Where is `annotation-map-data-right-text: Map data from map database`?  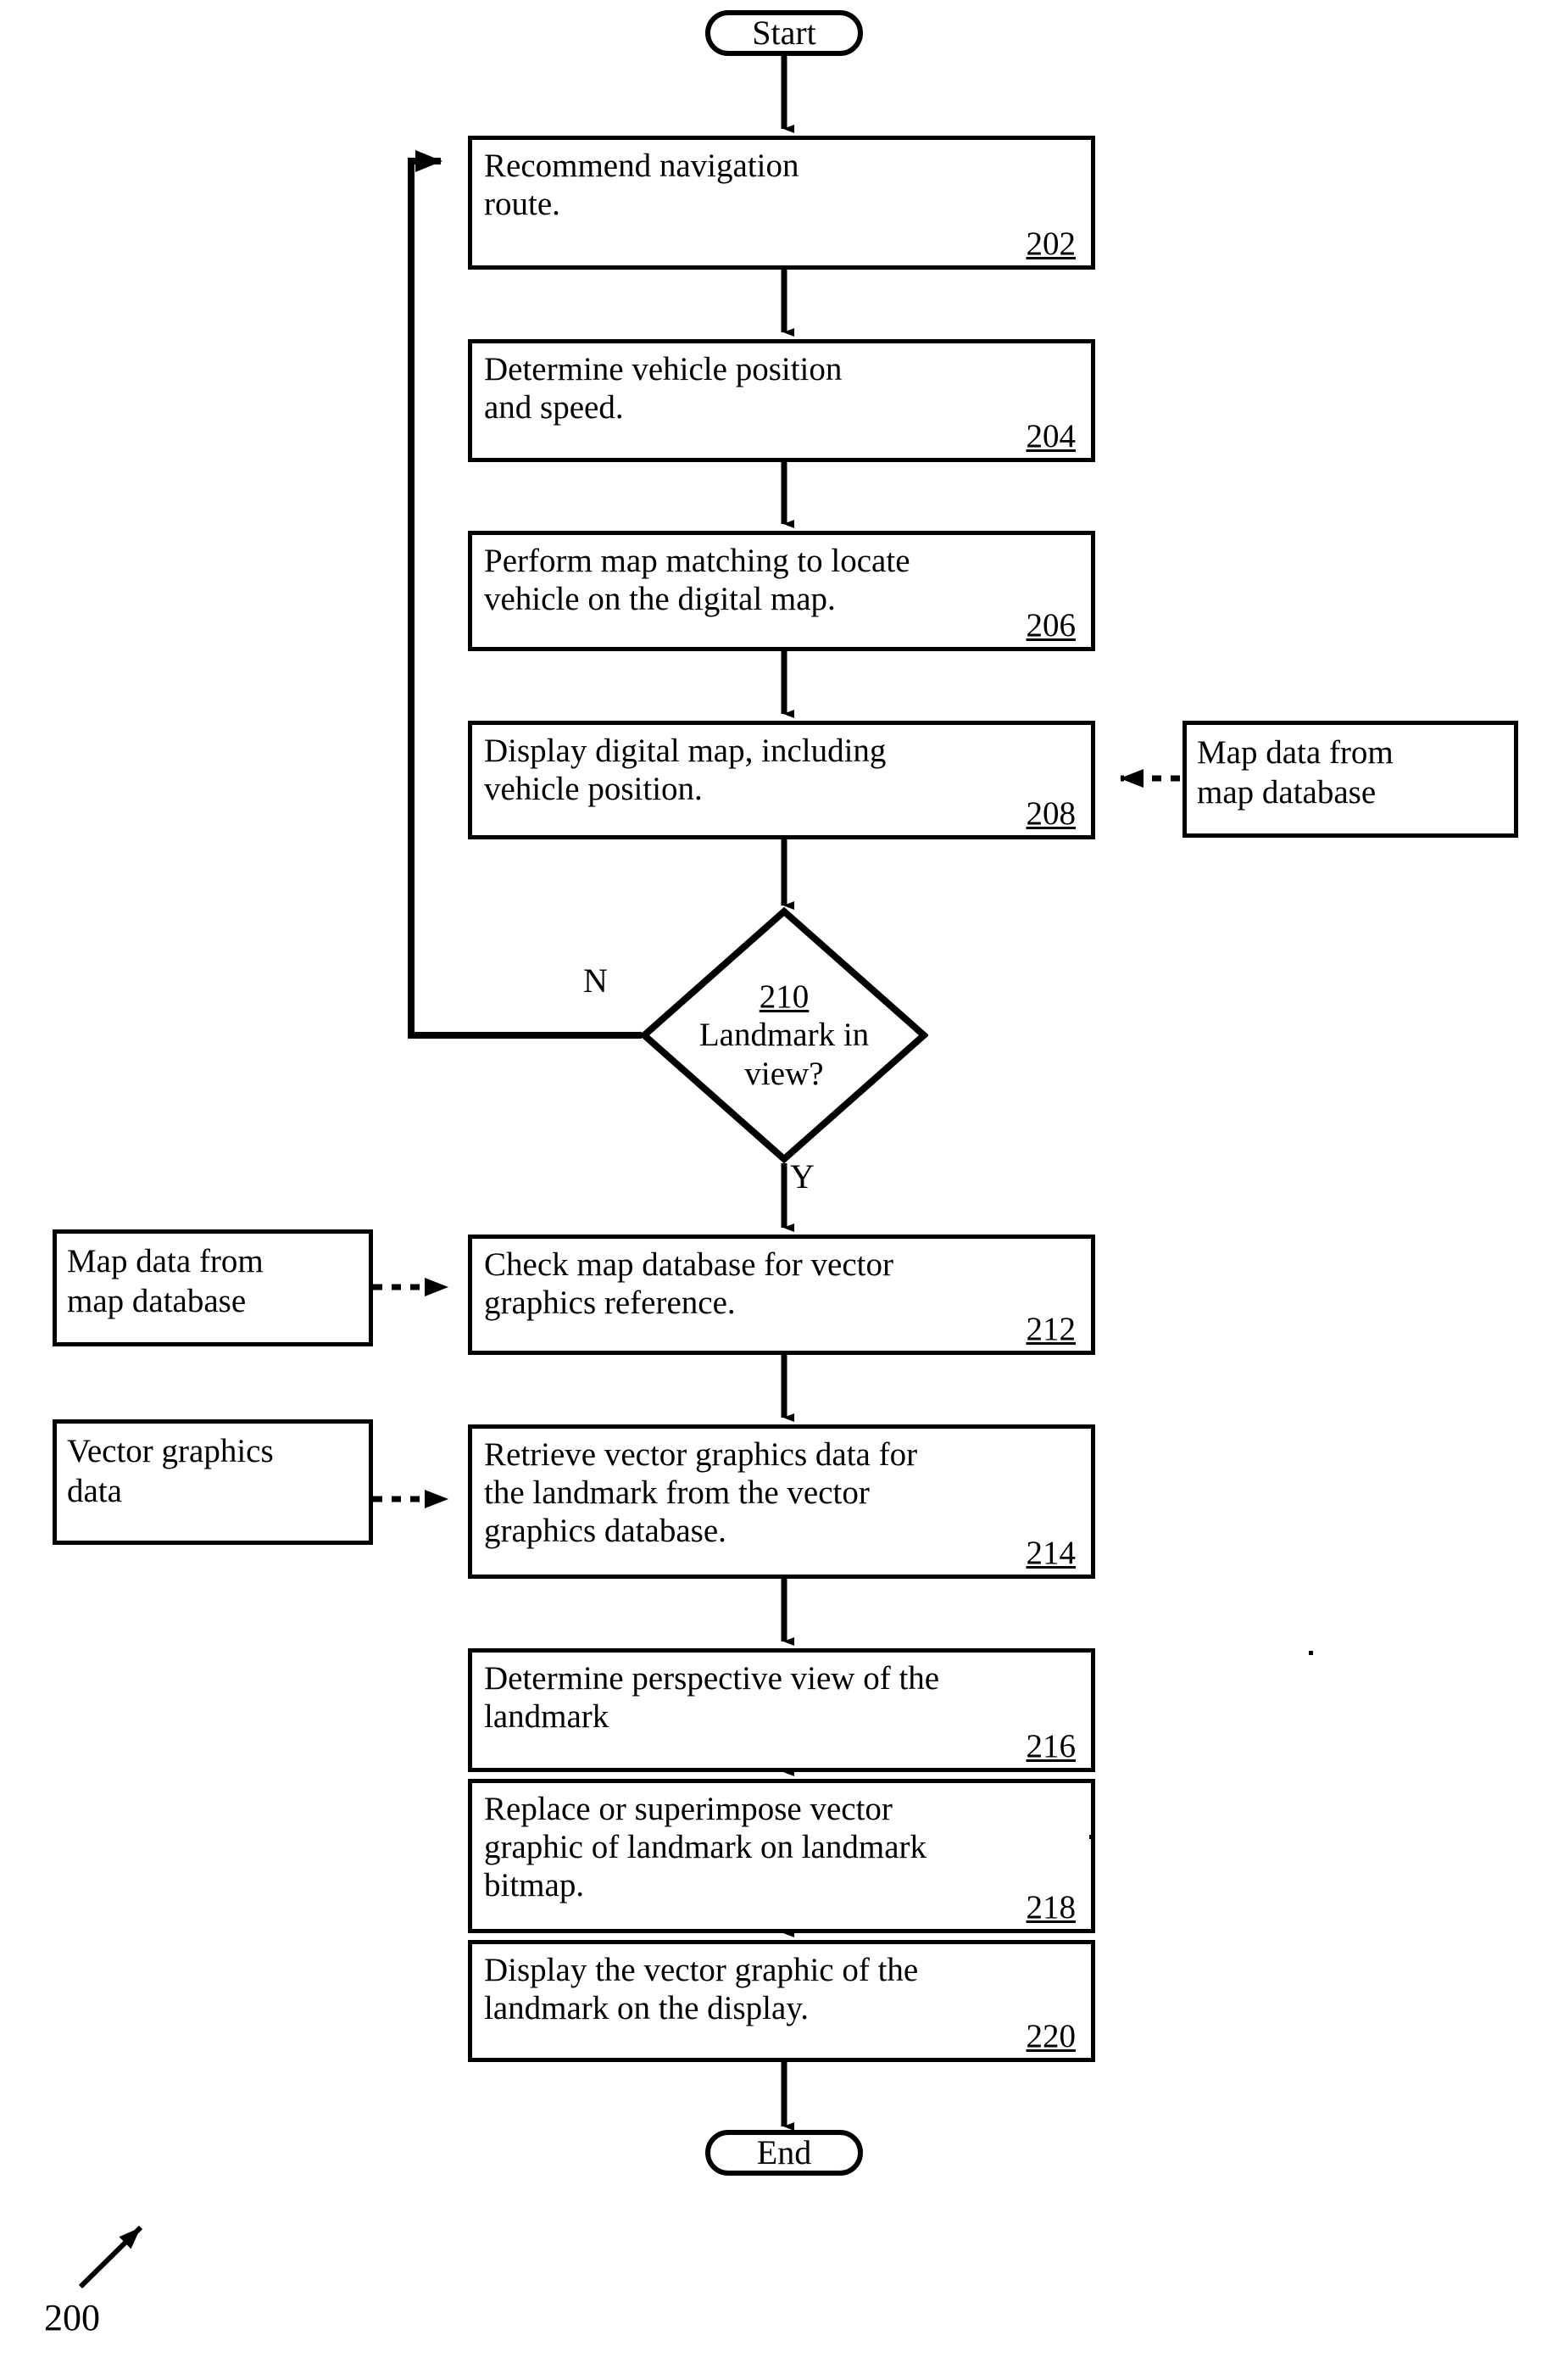
annotation-map-data-right-text: Map data from map database is located at coordinates (1295, 773).